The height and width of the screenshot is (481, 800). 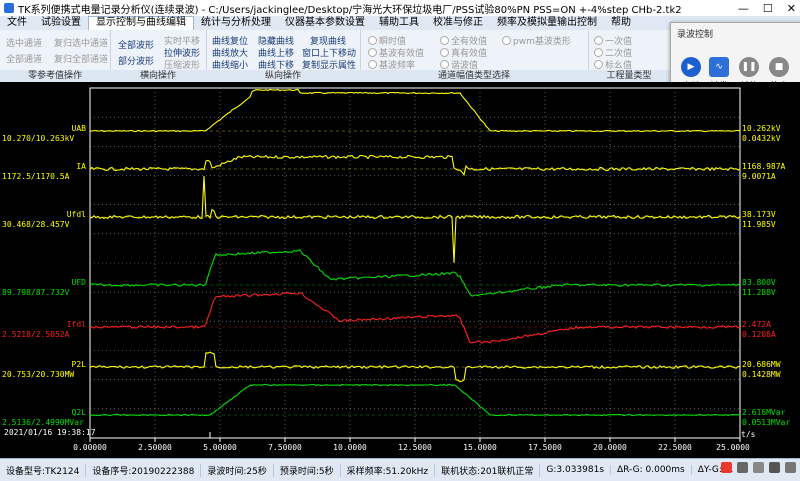 I want to click on trace-name-ifdl: Ifdl, so click(x=76, y=324).